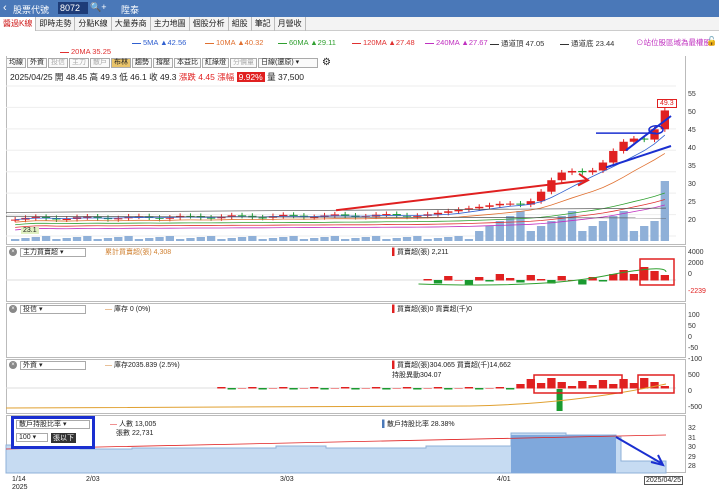 The image size is (719, 492). Describe the element at coordinates (542, 277) in the screenshot. I see `cumulative-line` at that location.